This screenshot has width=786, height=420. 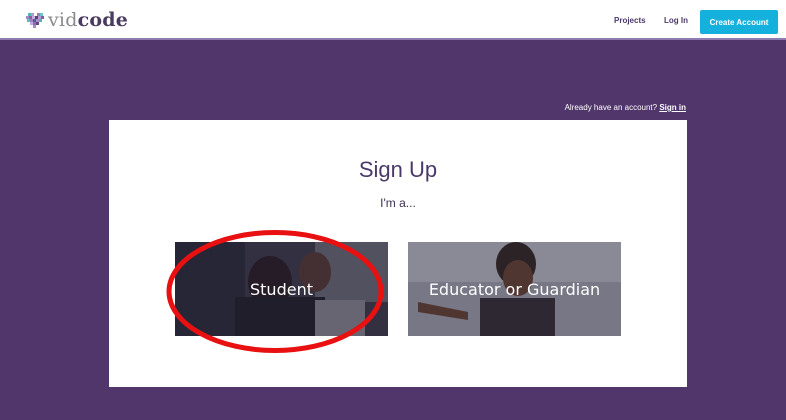 I want to click on page-title: Sign Up, so click(x=398, y=169).